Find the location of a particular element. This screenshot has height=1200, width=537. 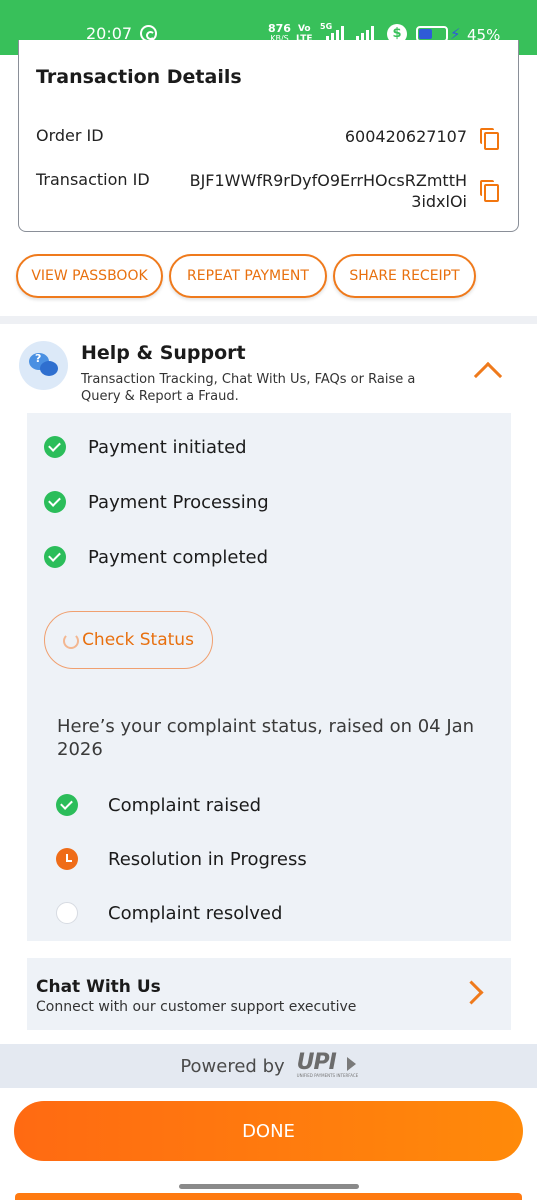

home-indicator is located at coordinates (269, 1186).